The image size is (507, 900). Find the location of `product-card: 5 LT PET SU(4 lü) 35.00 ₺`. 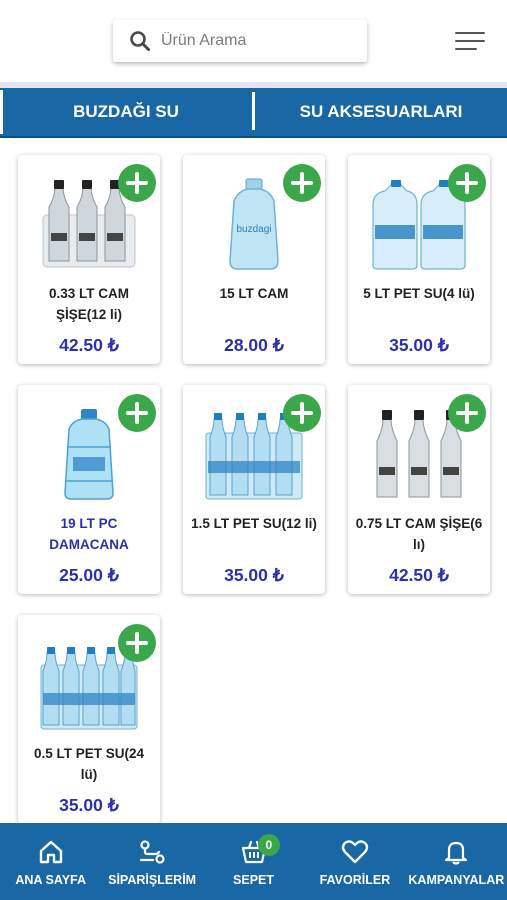

product-card: 5 LT PET SU(4 lü) 35.00 ₺ is located at coordinates (419, 259).